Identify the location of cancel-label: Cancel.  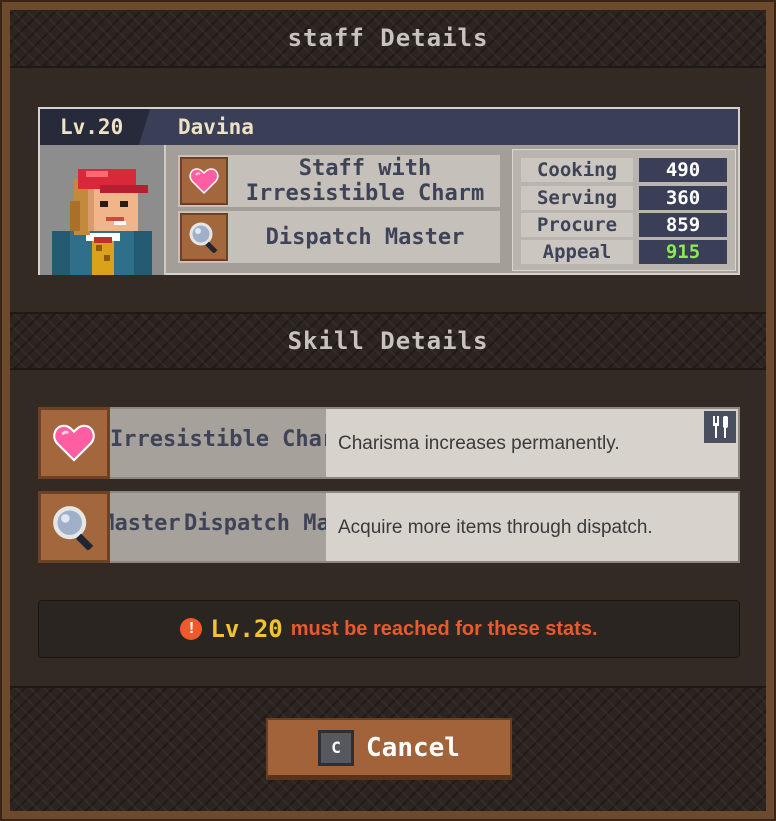
(413, 747).